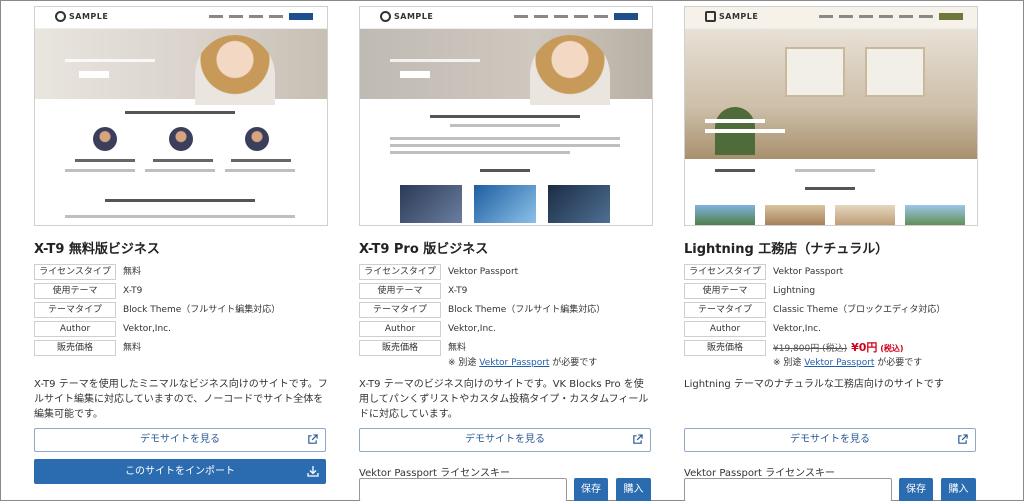 This screenshot has width=1024, height=501. What do you see at coordinates (810, 349) in the screenshot?
I see `original-price: ¥19,800円 (税込)` at bounding box center [810, 349].